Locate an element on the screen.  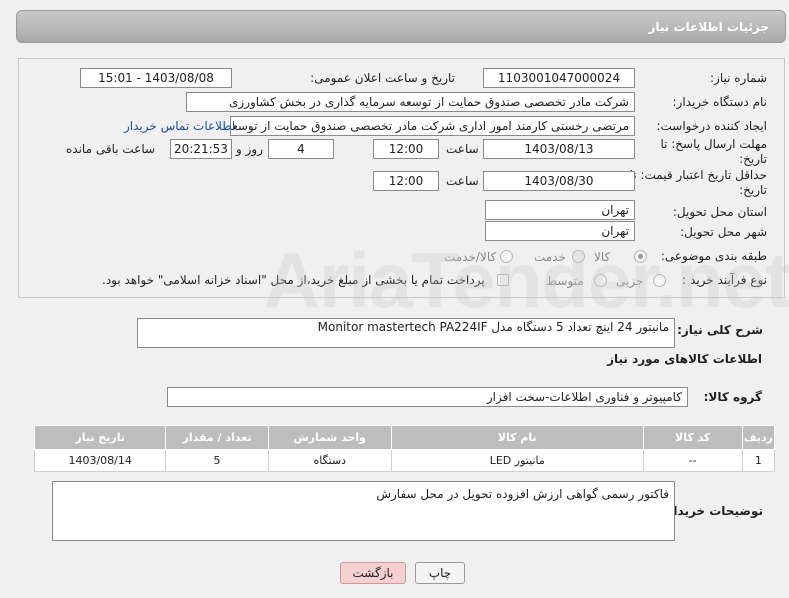
back-button: بازگشت is located at coordinates (373, 573).